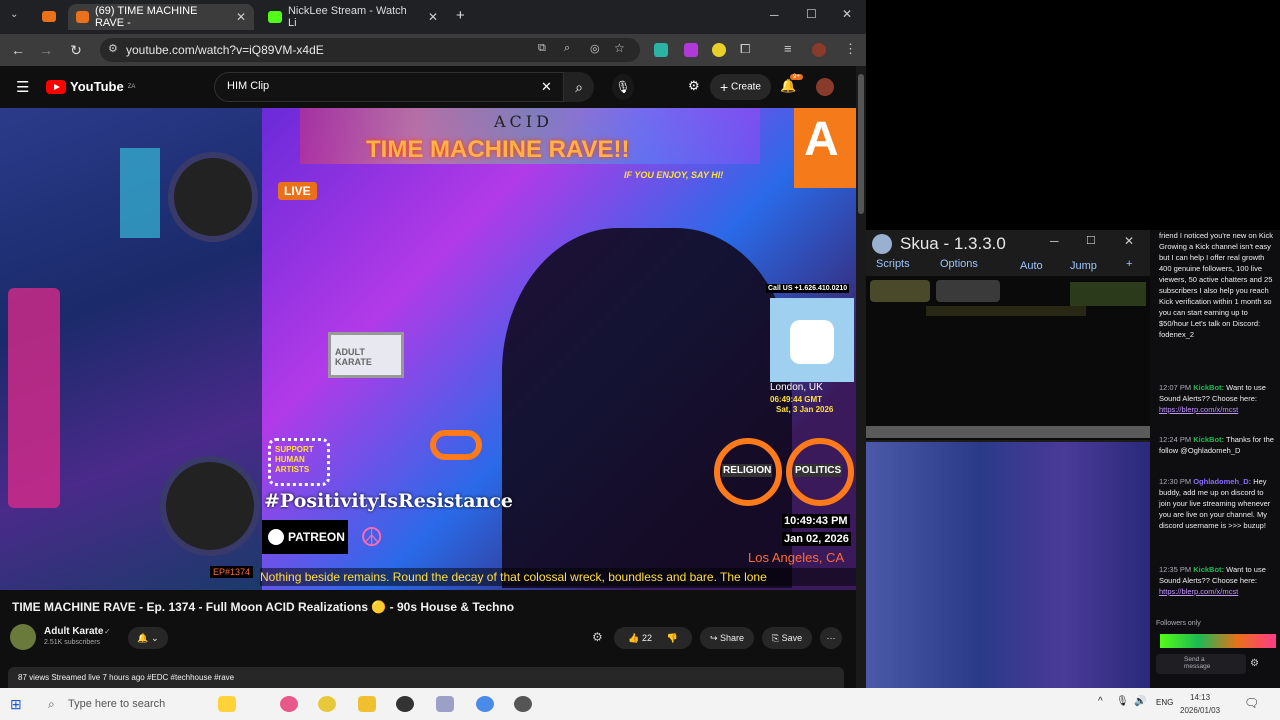 The image size is (1280, 720). Describe the element at coordinates (367, 704) in the screenshot. I see `file-explorer-icon` at that location.